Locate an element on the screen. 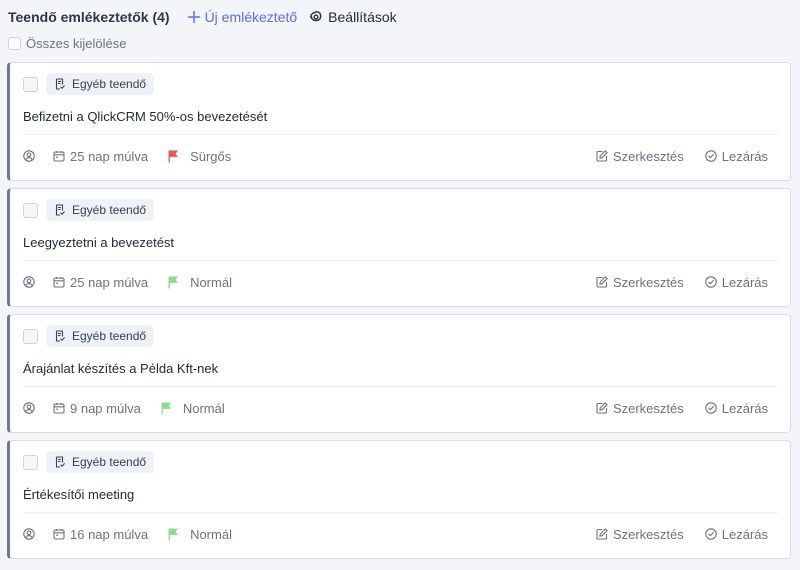  select-all: Összes kijelölése is located at coordinates (67, 43).